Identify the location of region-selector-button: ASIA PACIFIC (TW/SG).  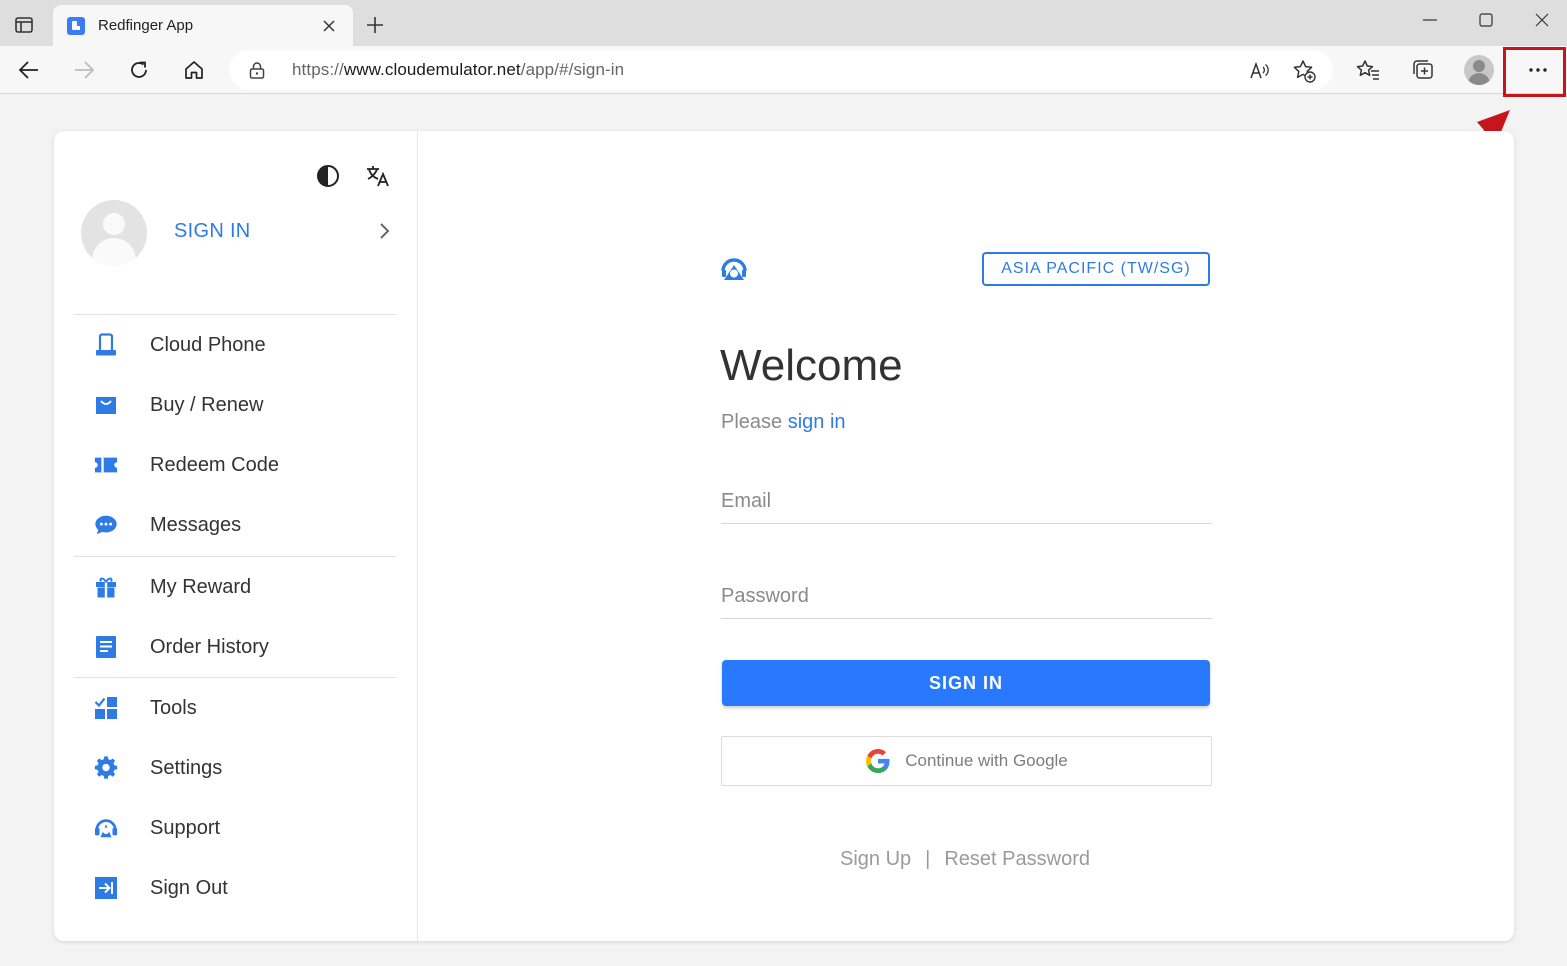
(1096, 269).